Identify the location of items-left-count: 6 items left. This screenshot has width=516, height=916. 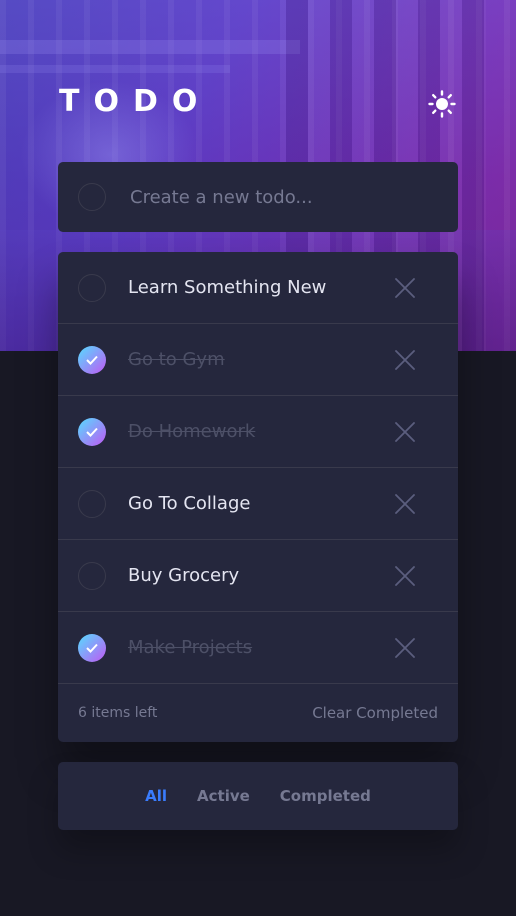
(118, 713).